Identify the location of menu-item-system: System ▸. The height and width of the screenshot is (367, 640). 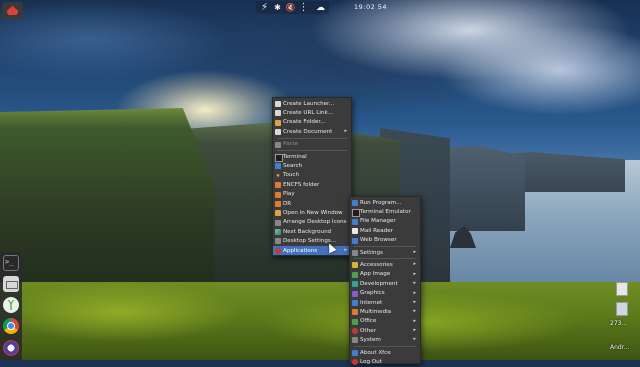
(385, 339).